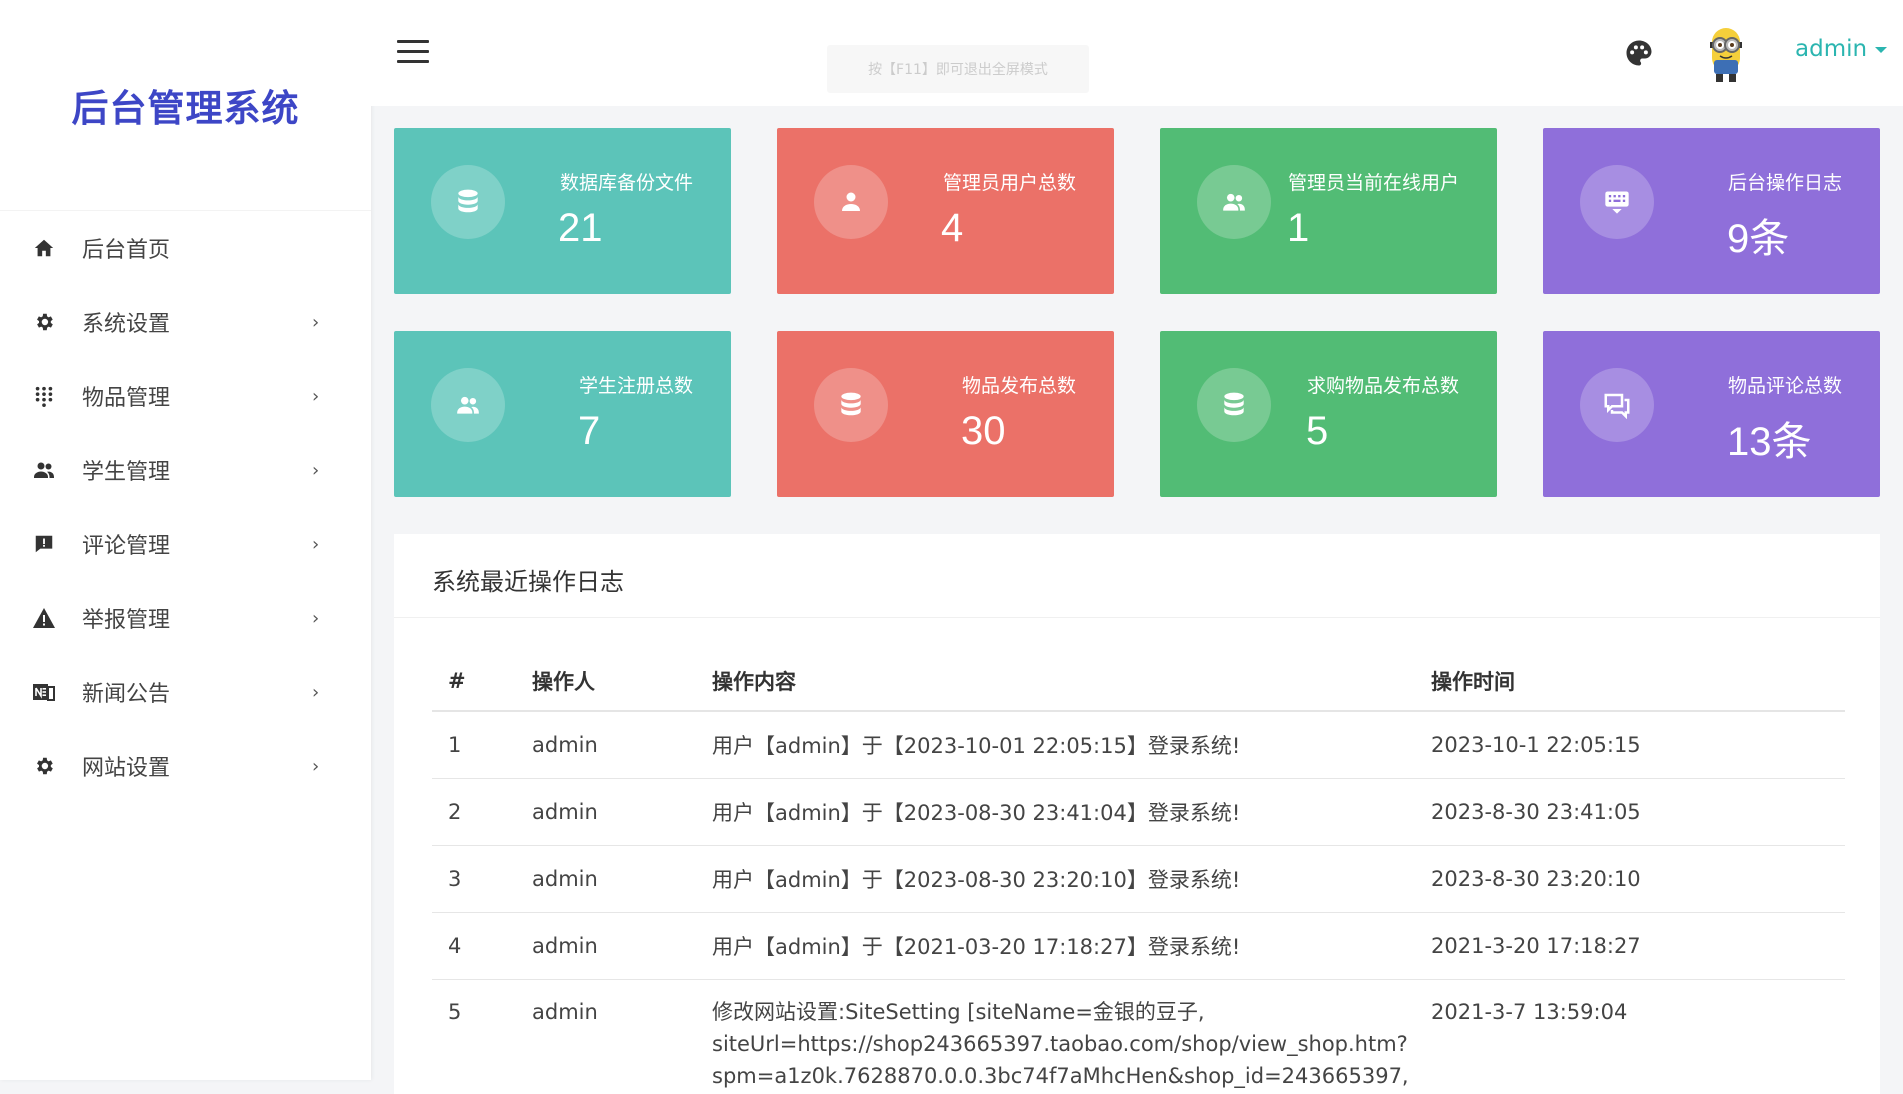 This screenshot has height=1094, width=1903. I want to click on gear-icon, so click(44, 766).